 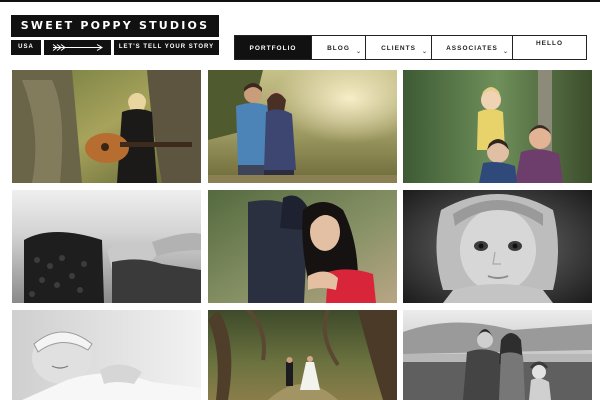 I want to click on photo-family-child, so click(x=497, y=126).